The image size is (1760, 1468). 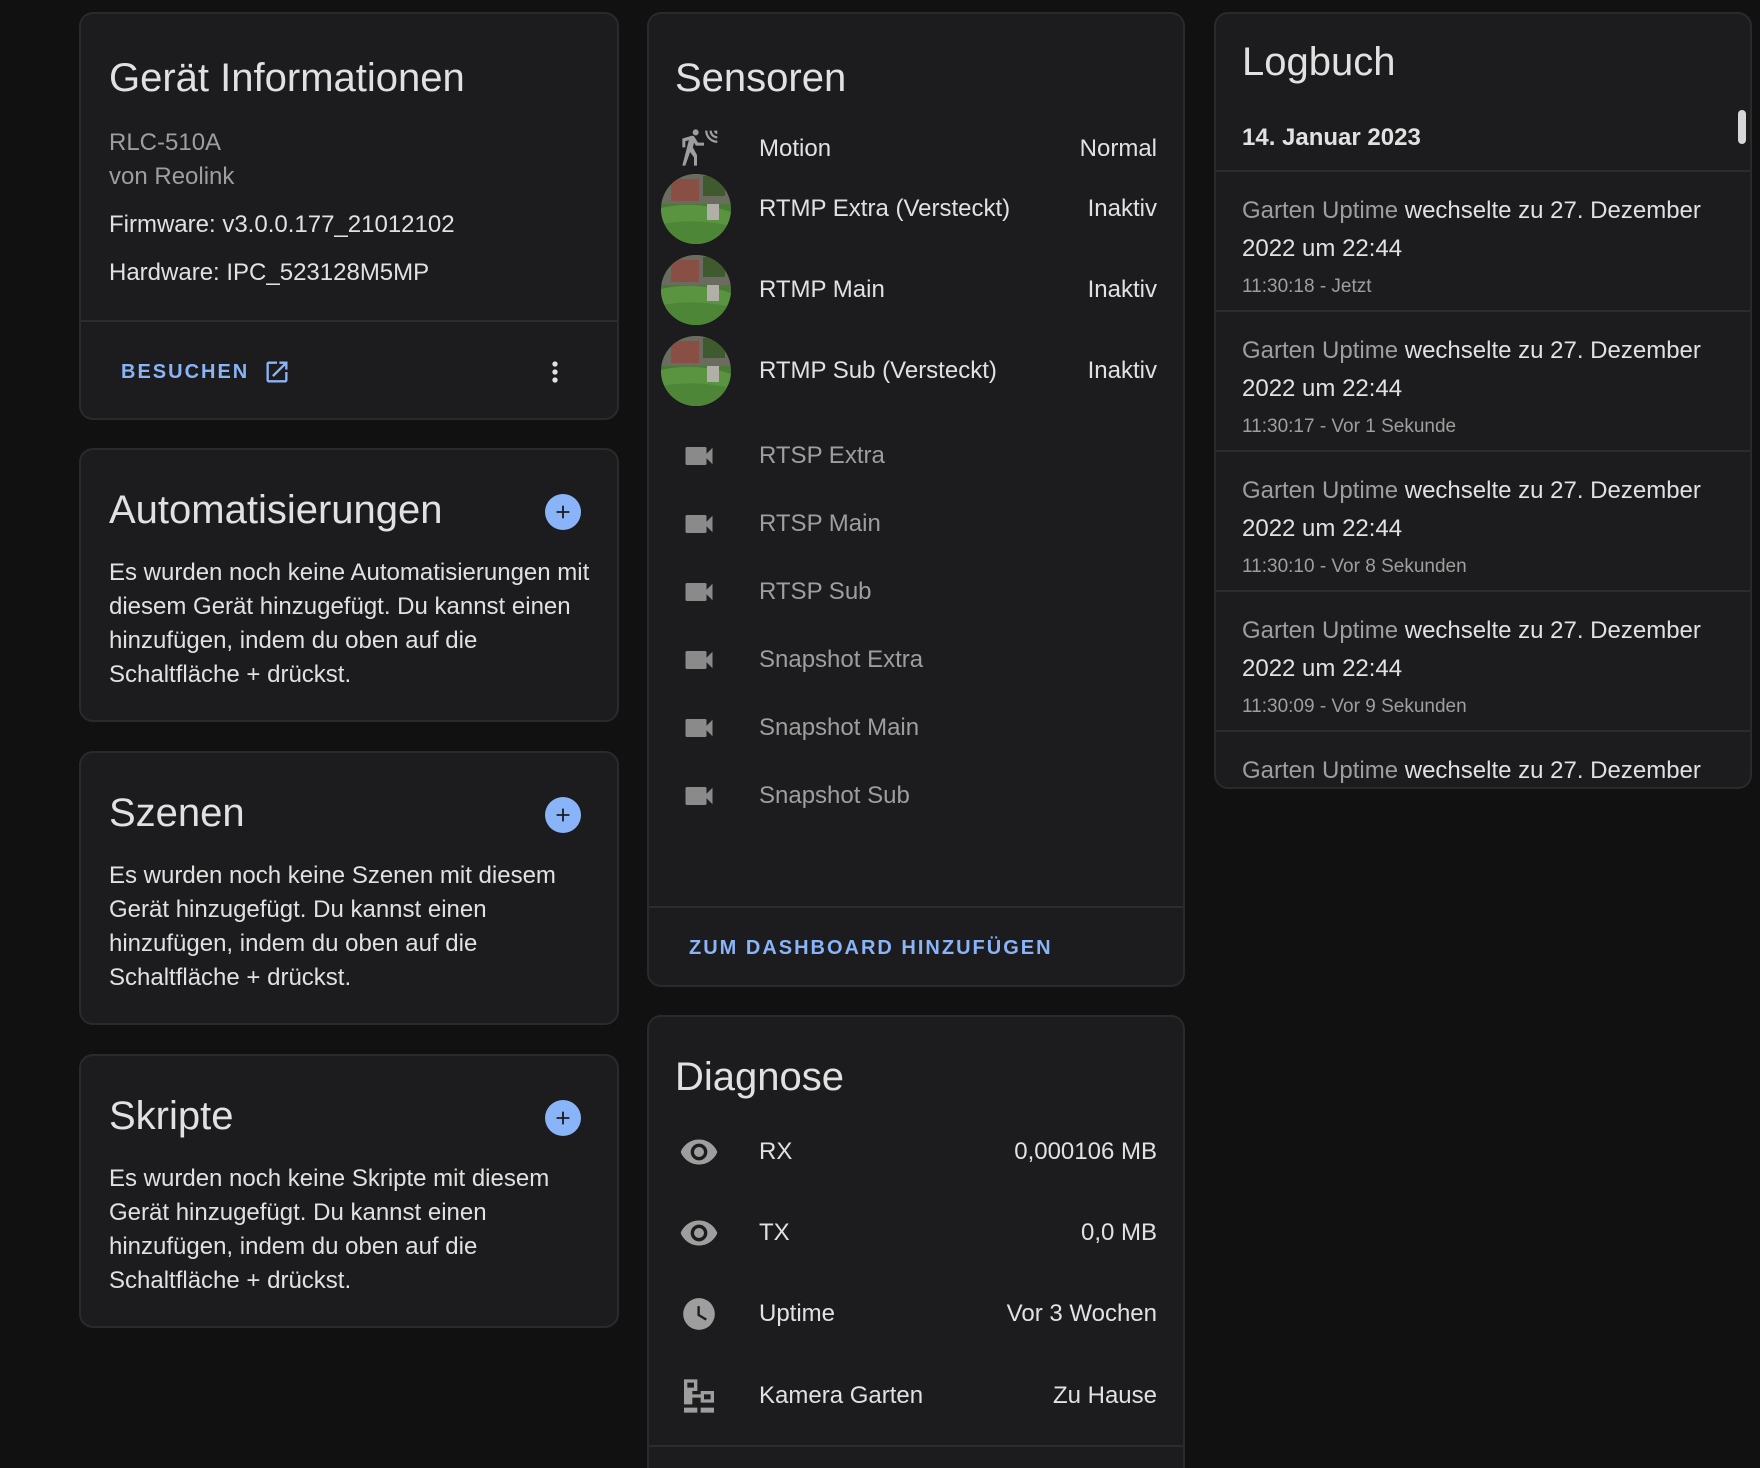 I want to click on automations-title: Automatisierungen, so click(x=276, y=510).